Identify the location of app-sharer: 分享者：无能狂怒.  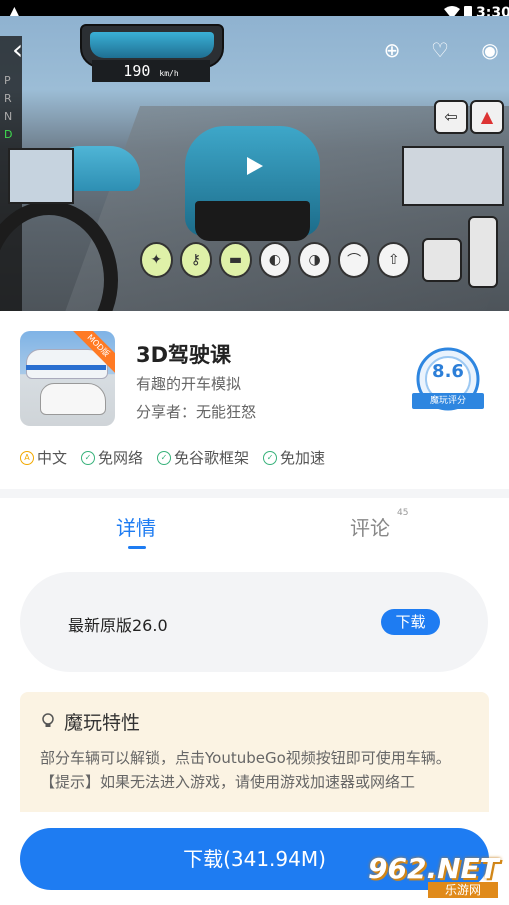
(196, 412).